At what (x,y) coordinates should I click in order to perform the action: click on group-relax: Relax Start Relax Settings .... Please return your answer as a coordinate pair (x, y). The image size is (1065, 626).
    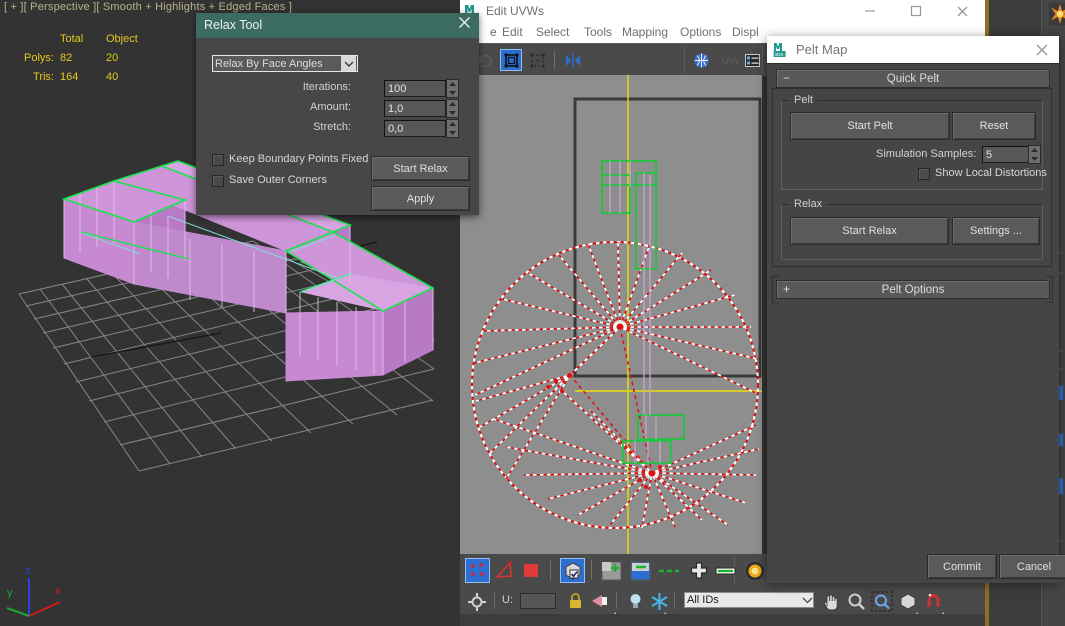
    Looking at the image, I should click on (912, 229).